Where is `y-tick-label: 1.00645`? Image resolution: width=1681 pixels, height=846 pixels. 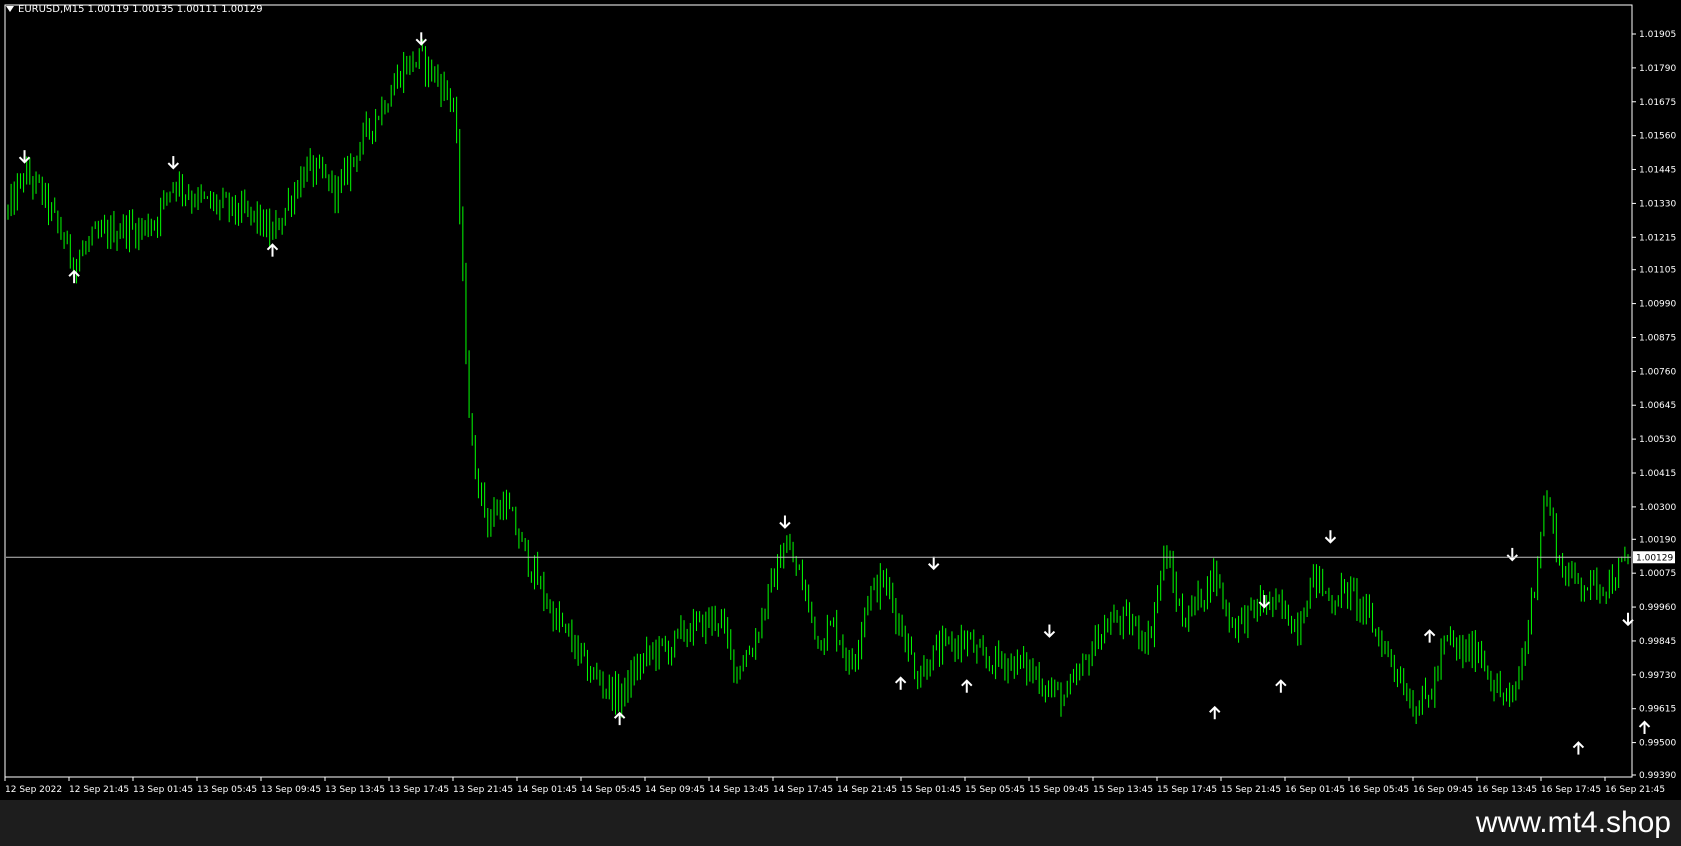 y-tick-label: 1.00645 is located at coordinates (1657, 406).